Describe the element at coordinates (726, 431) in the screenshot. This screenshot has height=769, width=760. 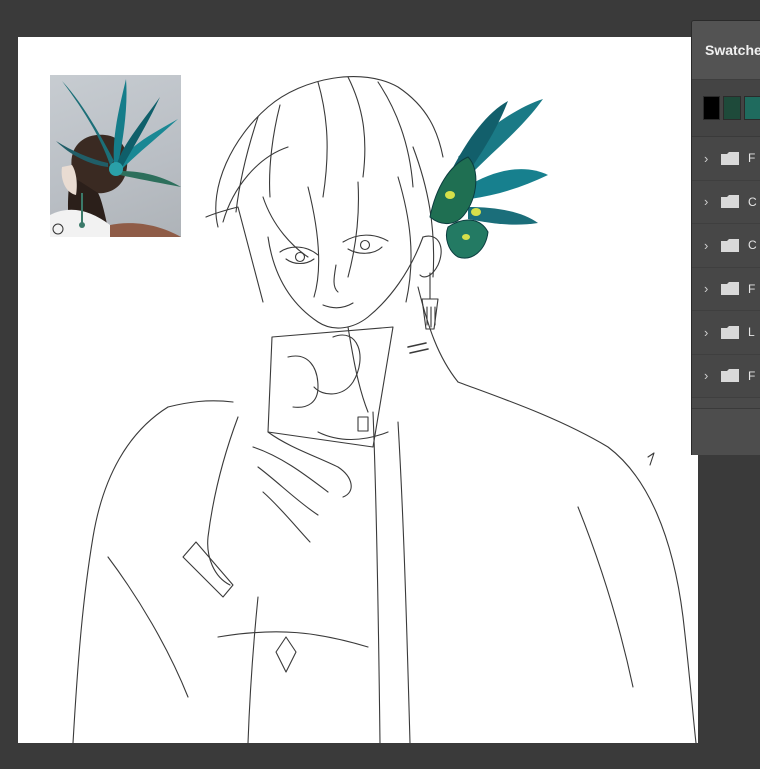
I see `panel-footer` at that location.